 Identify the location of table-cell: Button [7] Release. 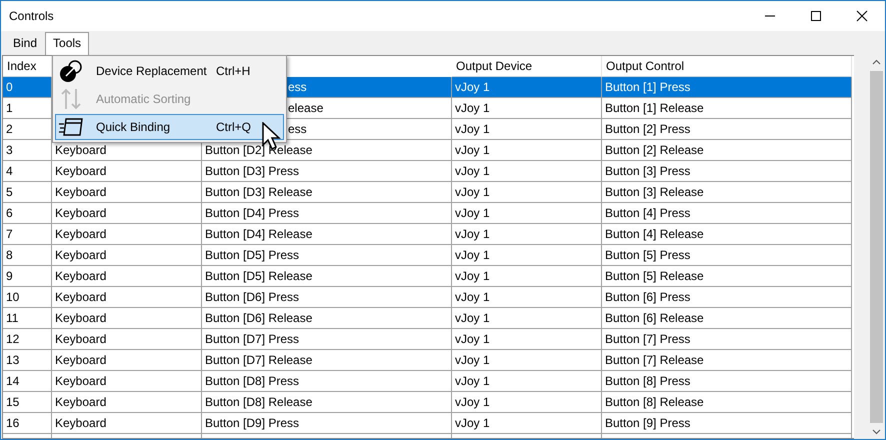
(727, 360).